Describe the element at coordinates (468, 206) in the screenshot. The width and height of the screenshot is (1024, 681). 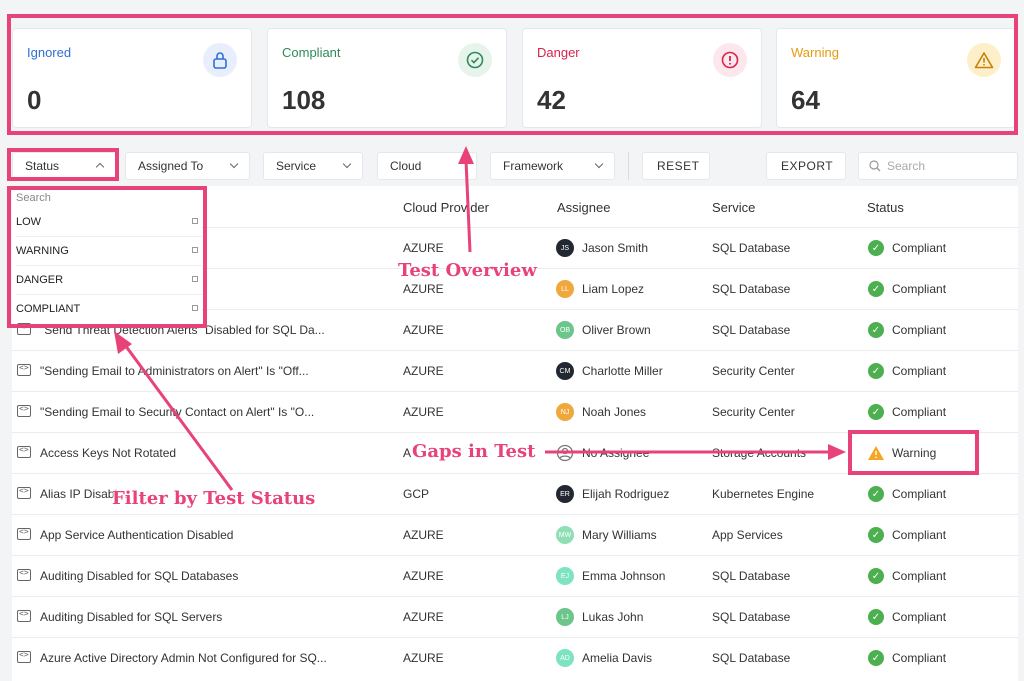
I see `arrow-test-overview` at that location.